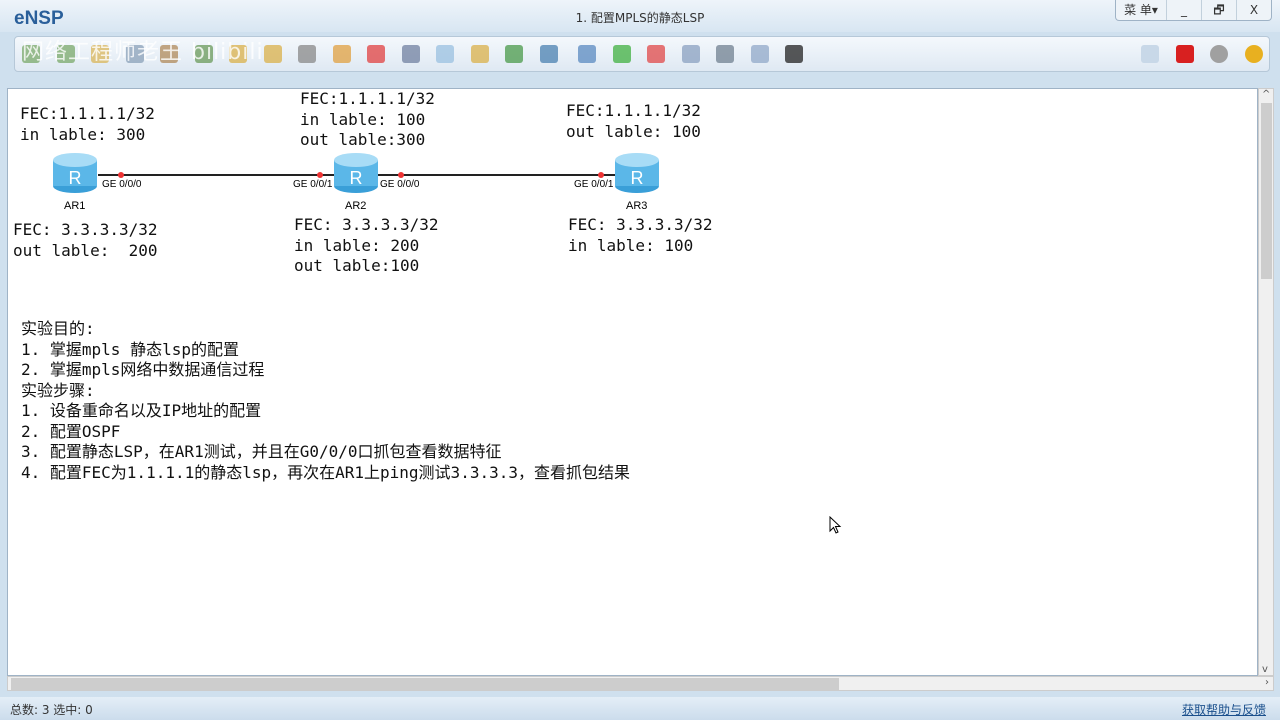 The image size is (1280, 720). I want to click on restore-button: 🗗, so click(1218, 10).